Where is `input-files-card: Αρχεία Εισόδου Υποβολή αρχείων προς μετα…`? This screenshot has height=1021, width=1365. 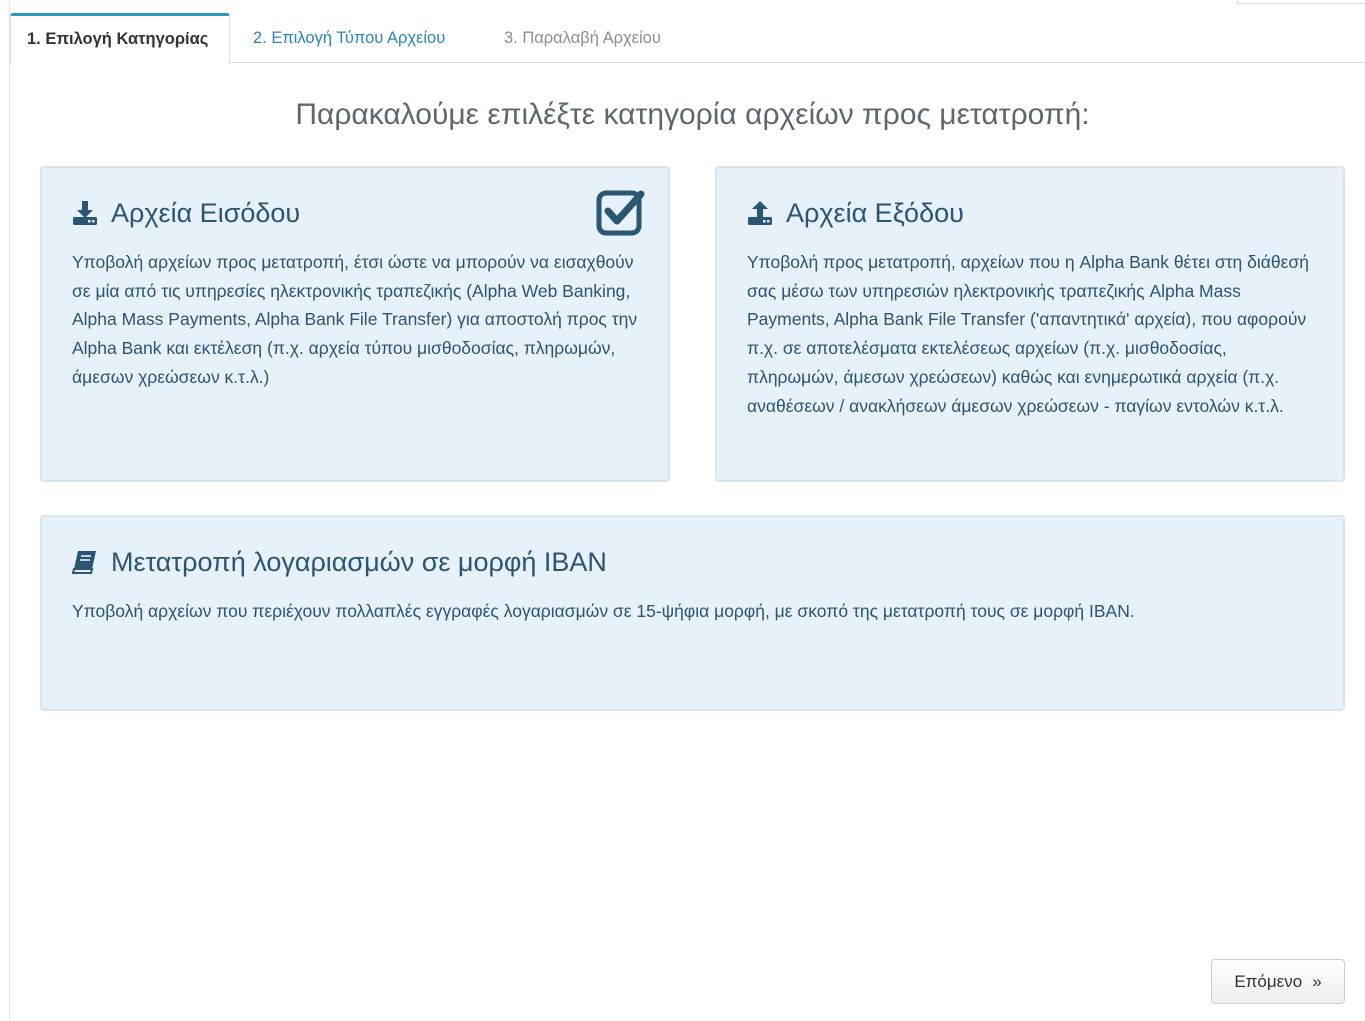
input-files-card: Αρχεία Εισόδου Υποβολή αρχείων προς μετα… is located at coordinates (355, 324).